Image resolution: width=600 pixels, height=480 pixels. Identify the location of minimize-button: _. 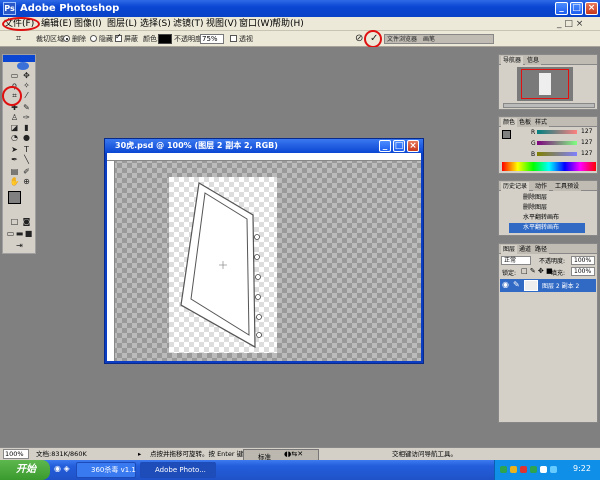
(561, 8).